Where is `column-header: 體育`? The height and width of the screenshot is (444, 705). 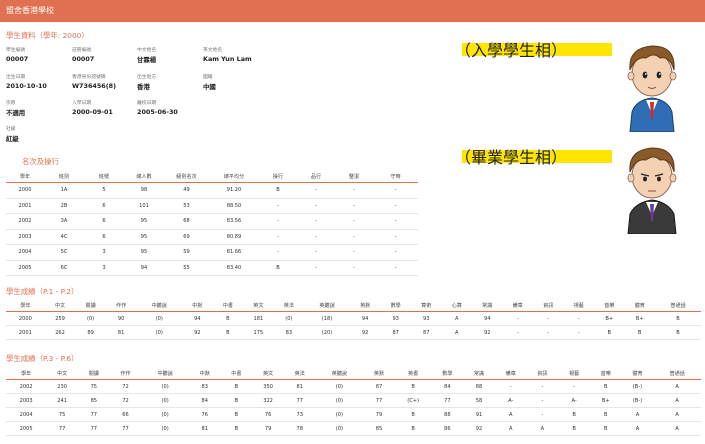 column-header: 體育 is located at coordinates (637, 373).